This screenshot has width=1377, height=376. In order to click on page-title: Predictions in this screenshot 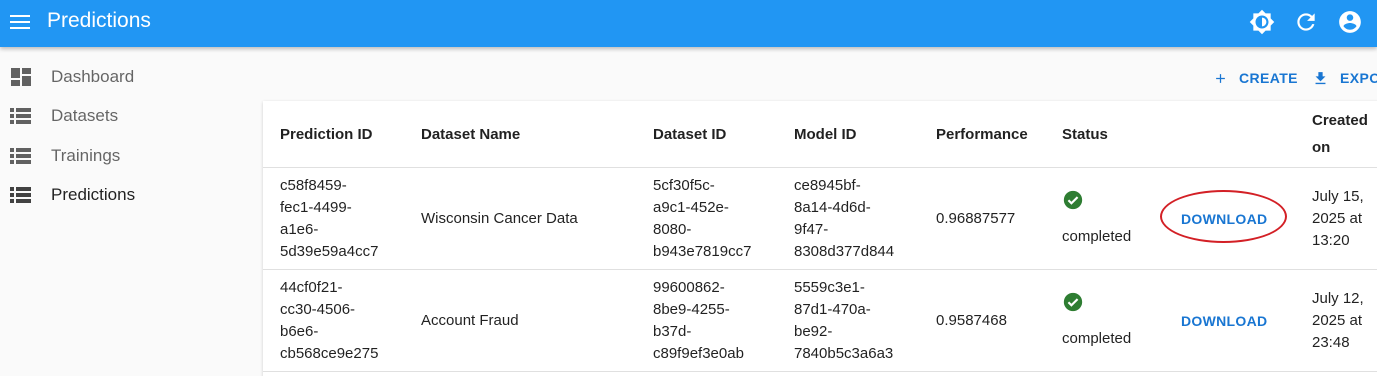, I will do `click(99, 20)`.